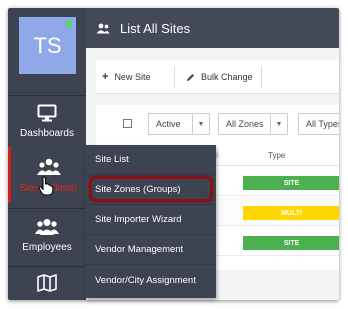  Describe the element at coordinates (47, 133) in the screenshot. I see `sidebar-item-label: Dashboards` at that location.